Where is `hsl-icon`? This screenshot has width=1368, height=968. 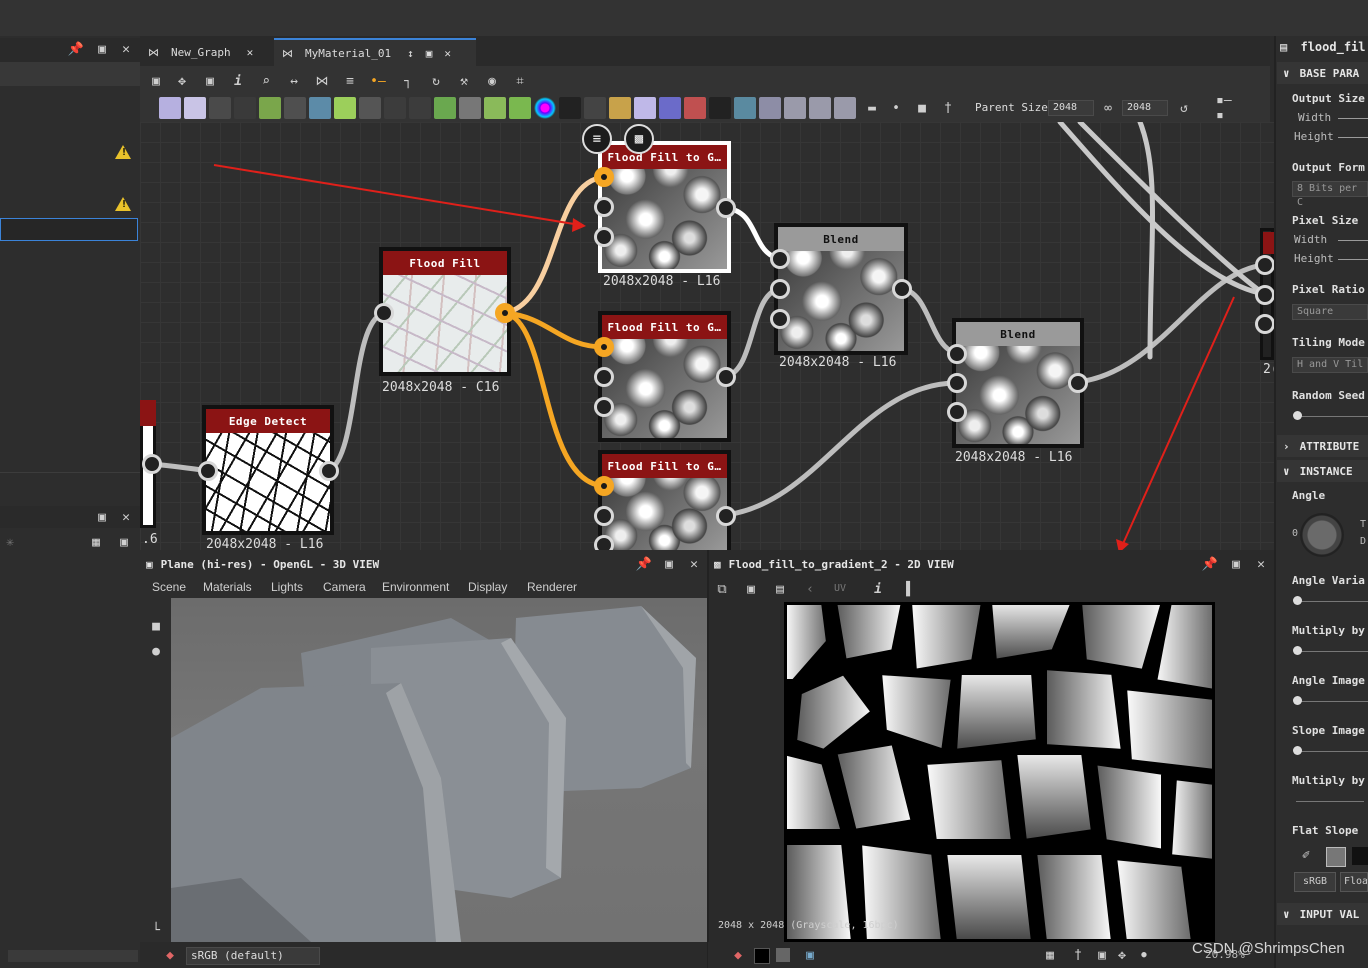 hsl-icon is located at coordinates (295, 108).